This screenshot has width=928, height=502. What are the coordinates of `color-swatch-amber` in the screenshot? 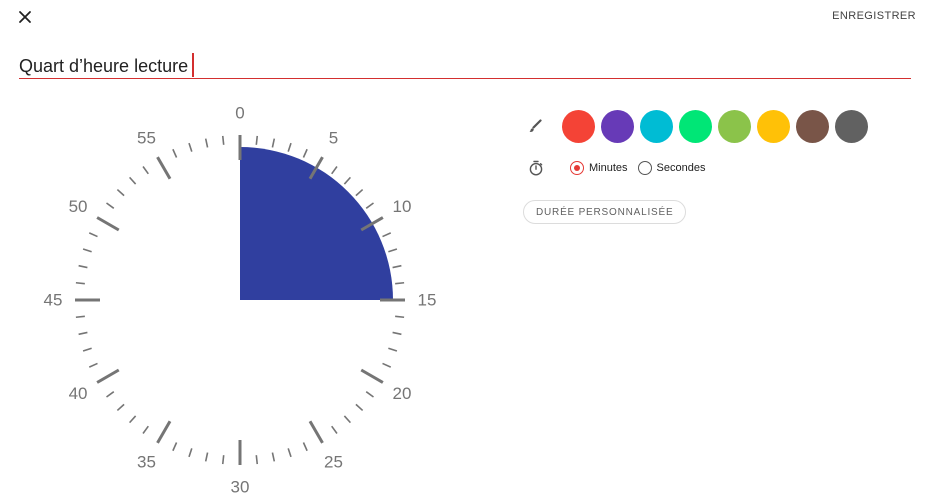 It's located at (773, 126).